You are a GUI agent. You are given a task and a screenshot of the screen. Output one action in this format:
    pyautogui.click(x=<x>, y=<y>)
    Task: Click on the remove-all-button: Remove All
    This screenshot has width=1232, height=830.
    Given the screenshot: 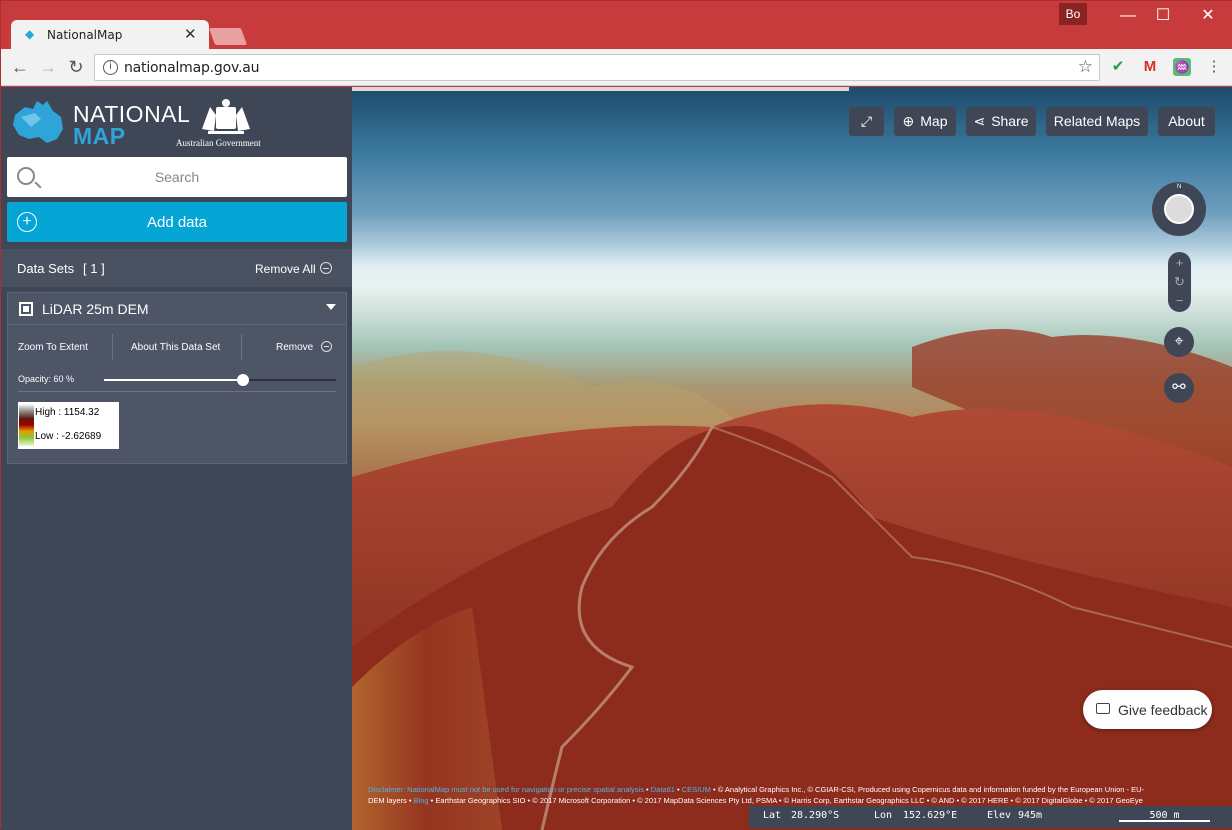 What is the action you would take?
    pyautogui.click(x=285, y=269)
    